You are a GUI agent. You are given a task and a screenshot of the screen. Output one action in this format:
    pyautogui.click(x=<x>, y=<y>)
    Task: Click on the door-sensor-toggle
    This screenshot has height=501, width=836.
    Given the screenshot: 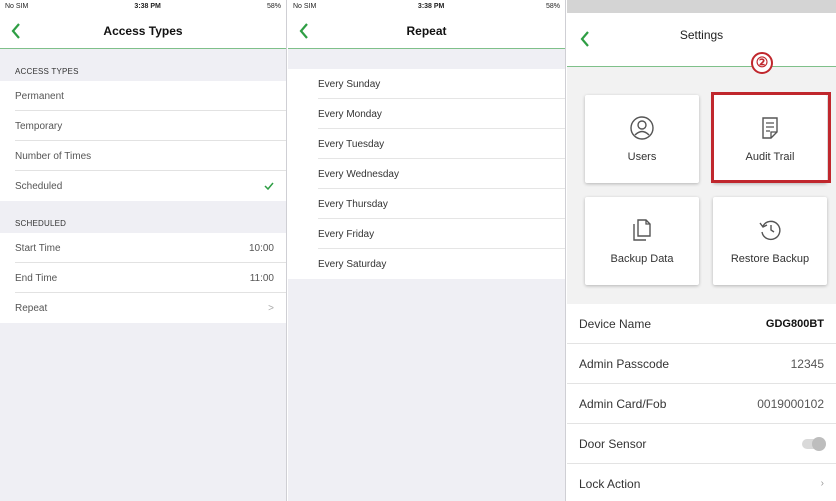 What is the action you would take?
    pyautogui.click(x=814, y=443)
    